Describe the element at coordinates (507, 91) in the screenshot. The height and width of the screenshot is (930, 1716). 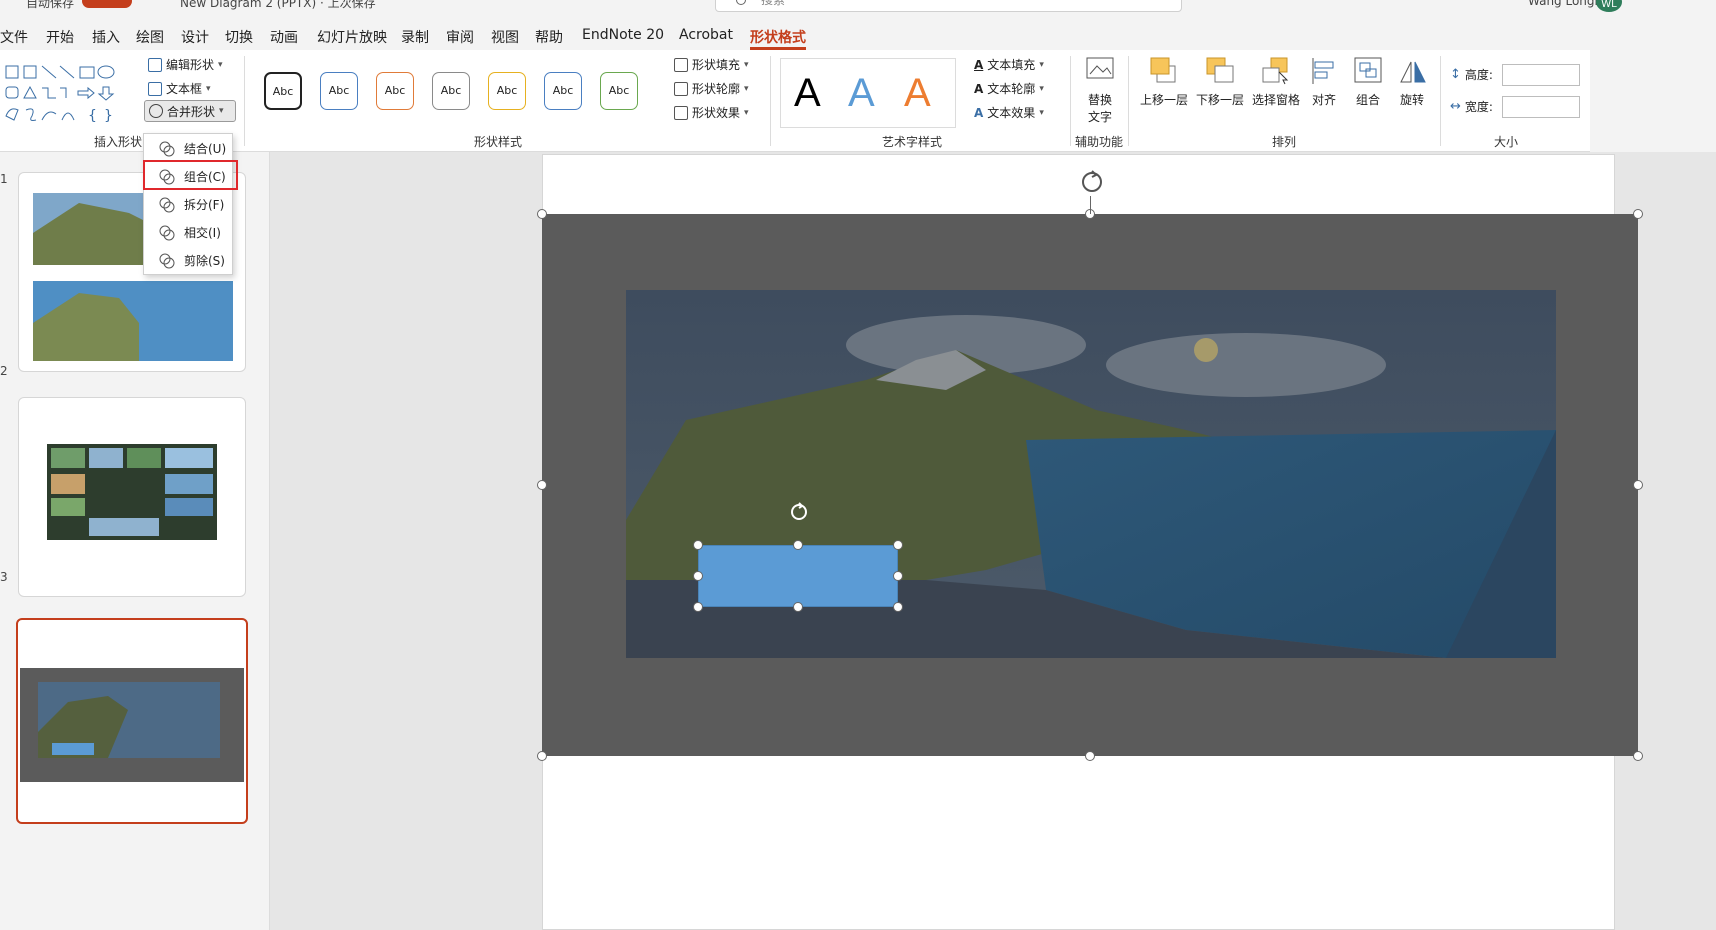
I see `shape-style-5: Abc` at that location.